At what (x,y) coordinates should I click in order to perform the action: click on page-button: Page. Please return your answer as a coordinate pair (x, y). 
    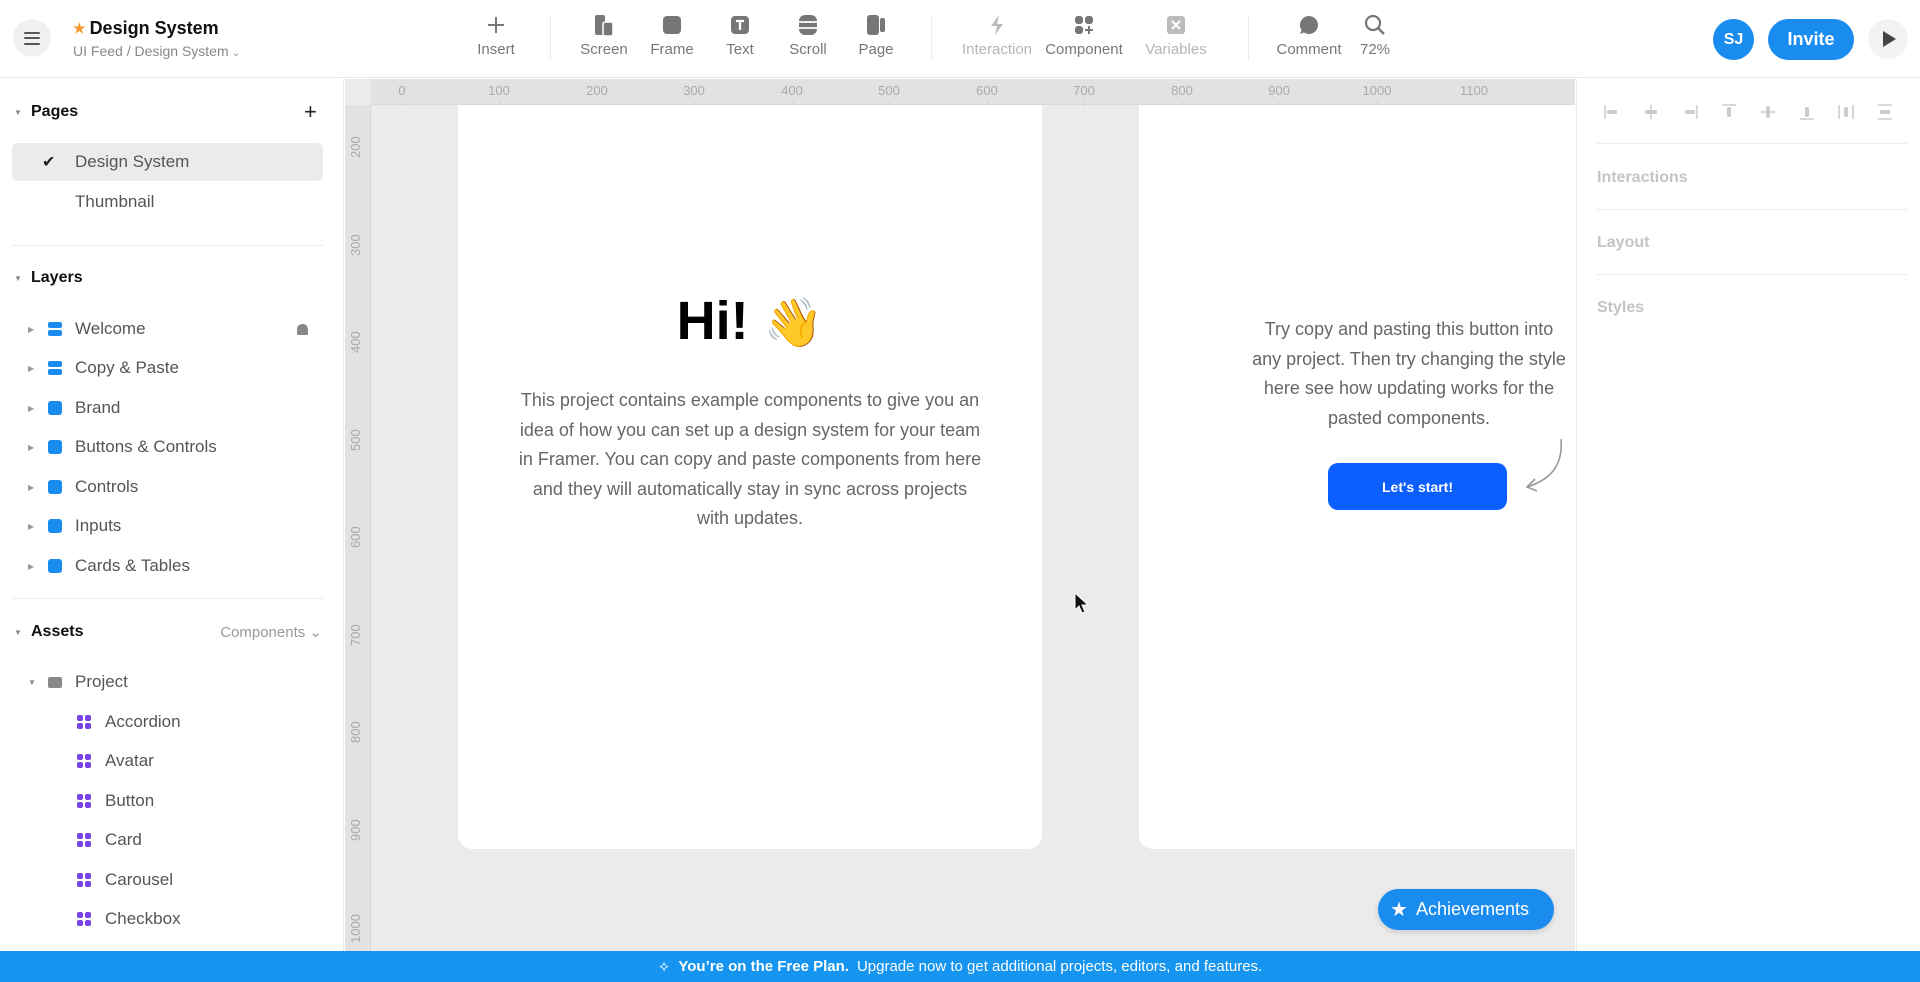
    Looking at the image, I should click on (876, 39).